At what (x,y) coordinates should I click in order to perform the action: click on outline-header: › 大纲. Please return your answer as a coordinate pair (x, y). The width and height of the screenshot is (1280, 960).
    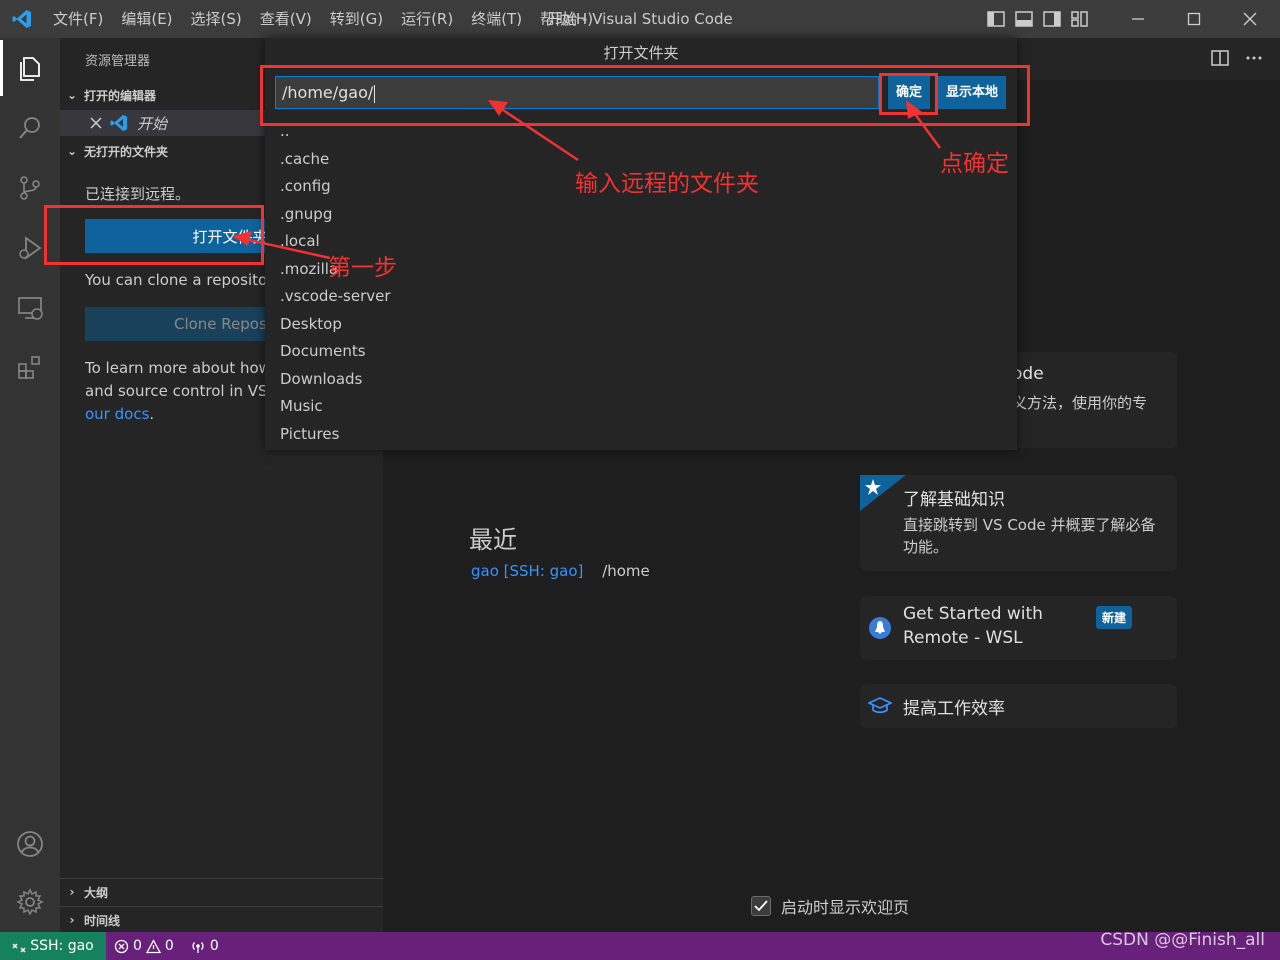
    Looking at the image, I should click on (221, 892).